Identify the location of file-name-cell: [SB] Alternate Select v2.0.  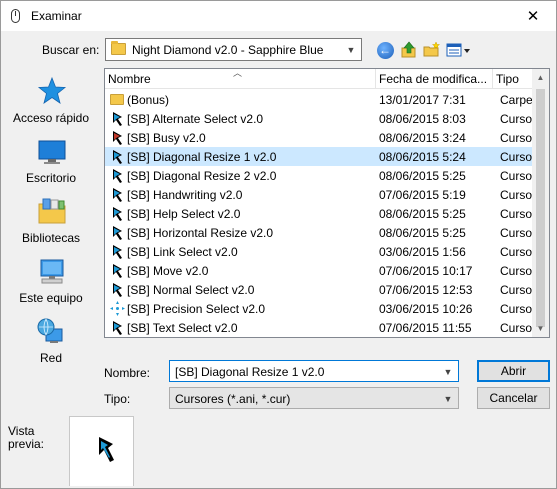
(195, 119).